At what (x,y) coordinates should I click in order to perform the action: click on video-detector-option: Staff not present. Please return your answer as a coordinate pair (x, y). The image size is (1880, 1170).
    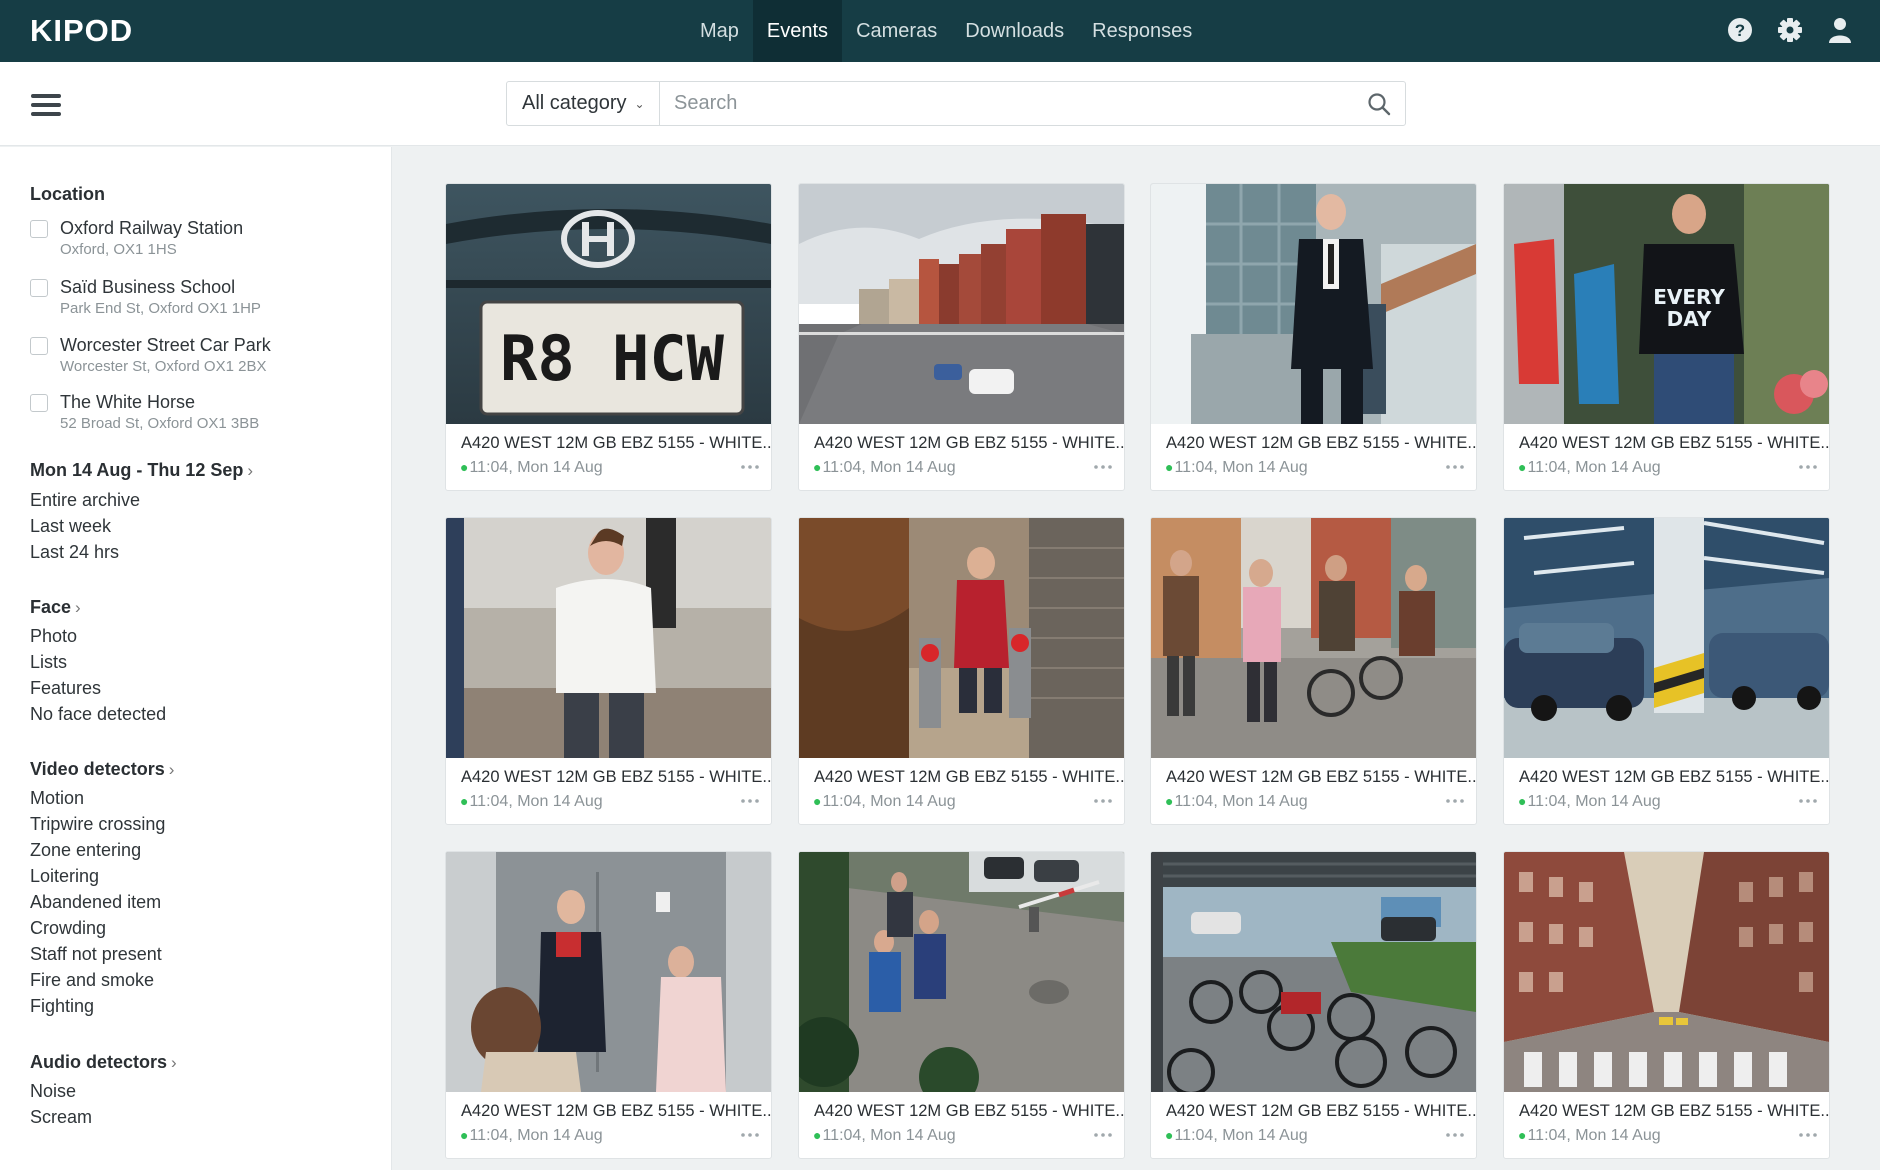
    Looking at the image, I should click on (96, 954).